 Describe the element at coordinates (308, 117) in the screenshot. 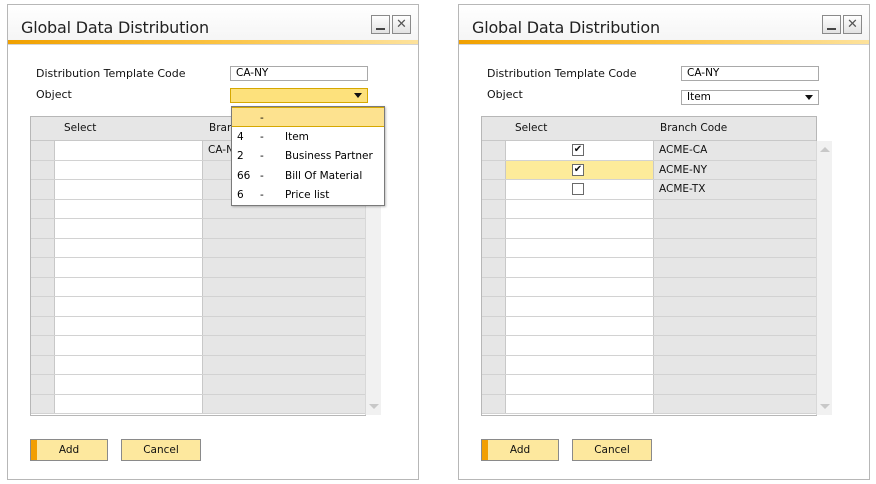

I see `dropdown-option-blank: -` at that location.